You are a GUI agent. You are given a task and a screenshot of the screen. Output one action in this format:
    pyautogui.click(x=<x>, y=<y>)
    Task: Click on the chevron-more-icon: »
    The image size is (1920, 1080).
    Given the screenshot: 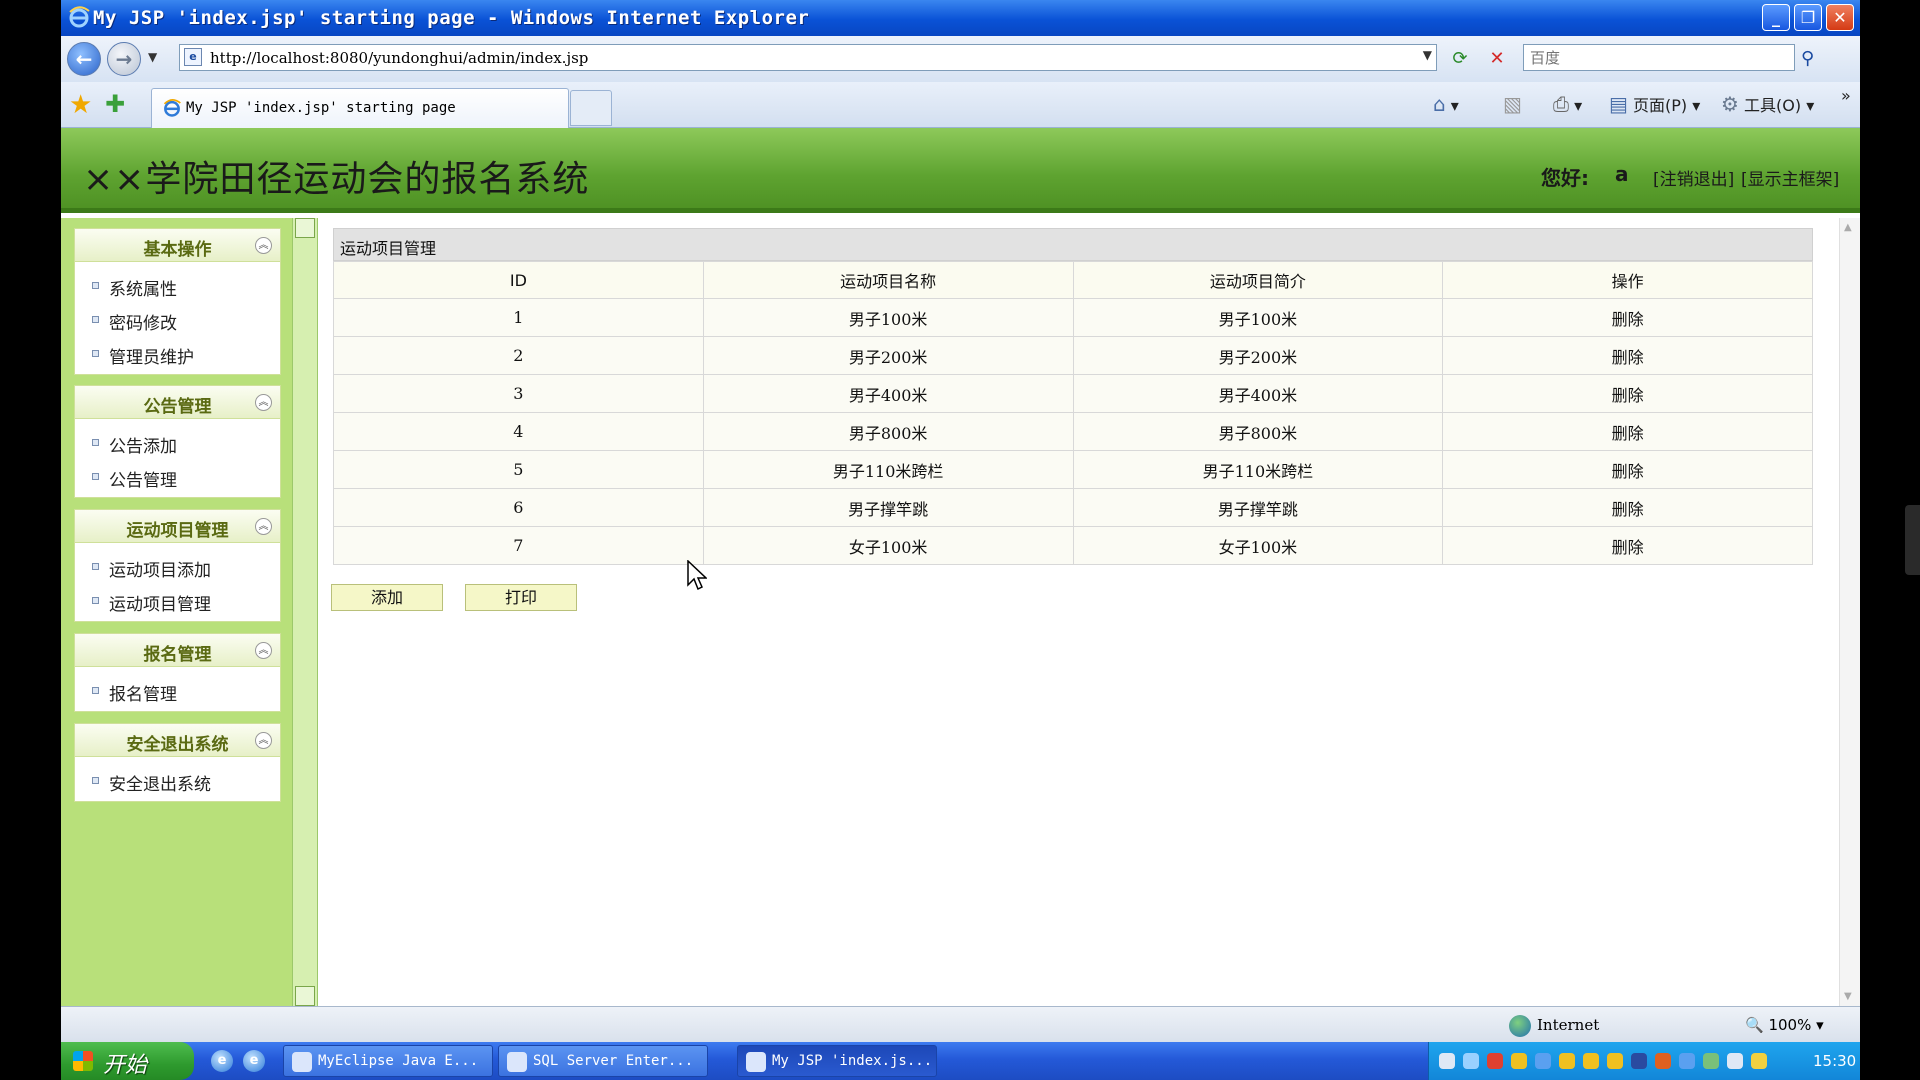 What is the action you would take?
    pyautogui.click(x=1846, y=95)
    